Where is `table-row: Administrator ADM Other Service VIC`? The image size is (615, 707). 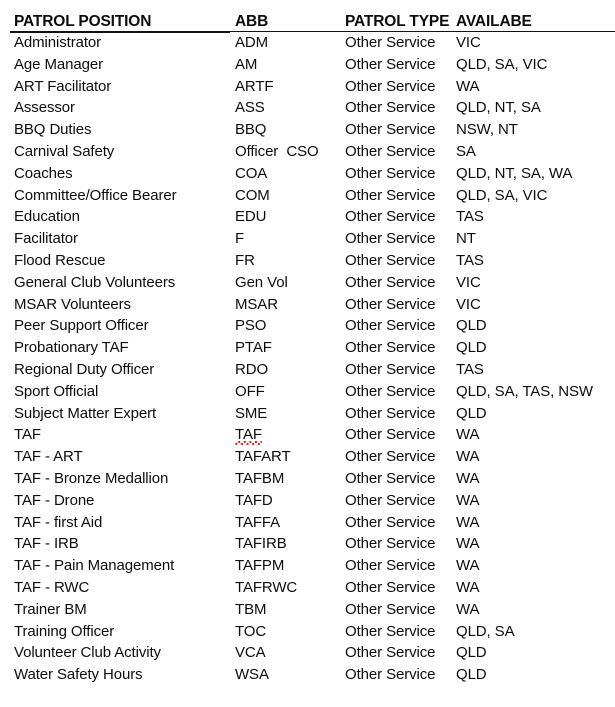
table-row: Administrator ADM Other Service VIC is located at coordinates (307, 43).